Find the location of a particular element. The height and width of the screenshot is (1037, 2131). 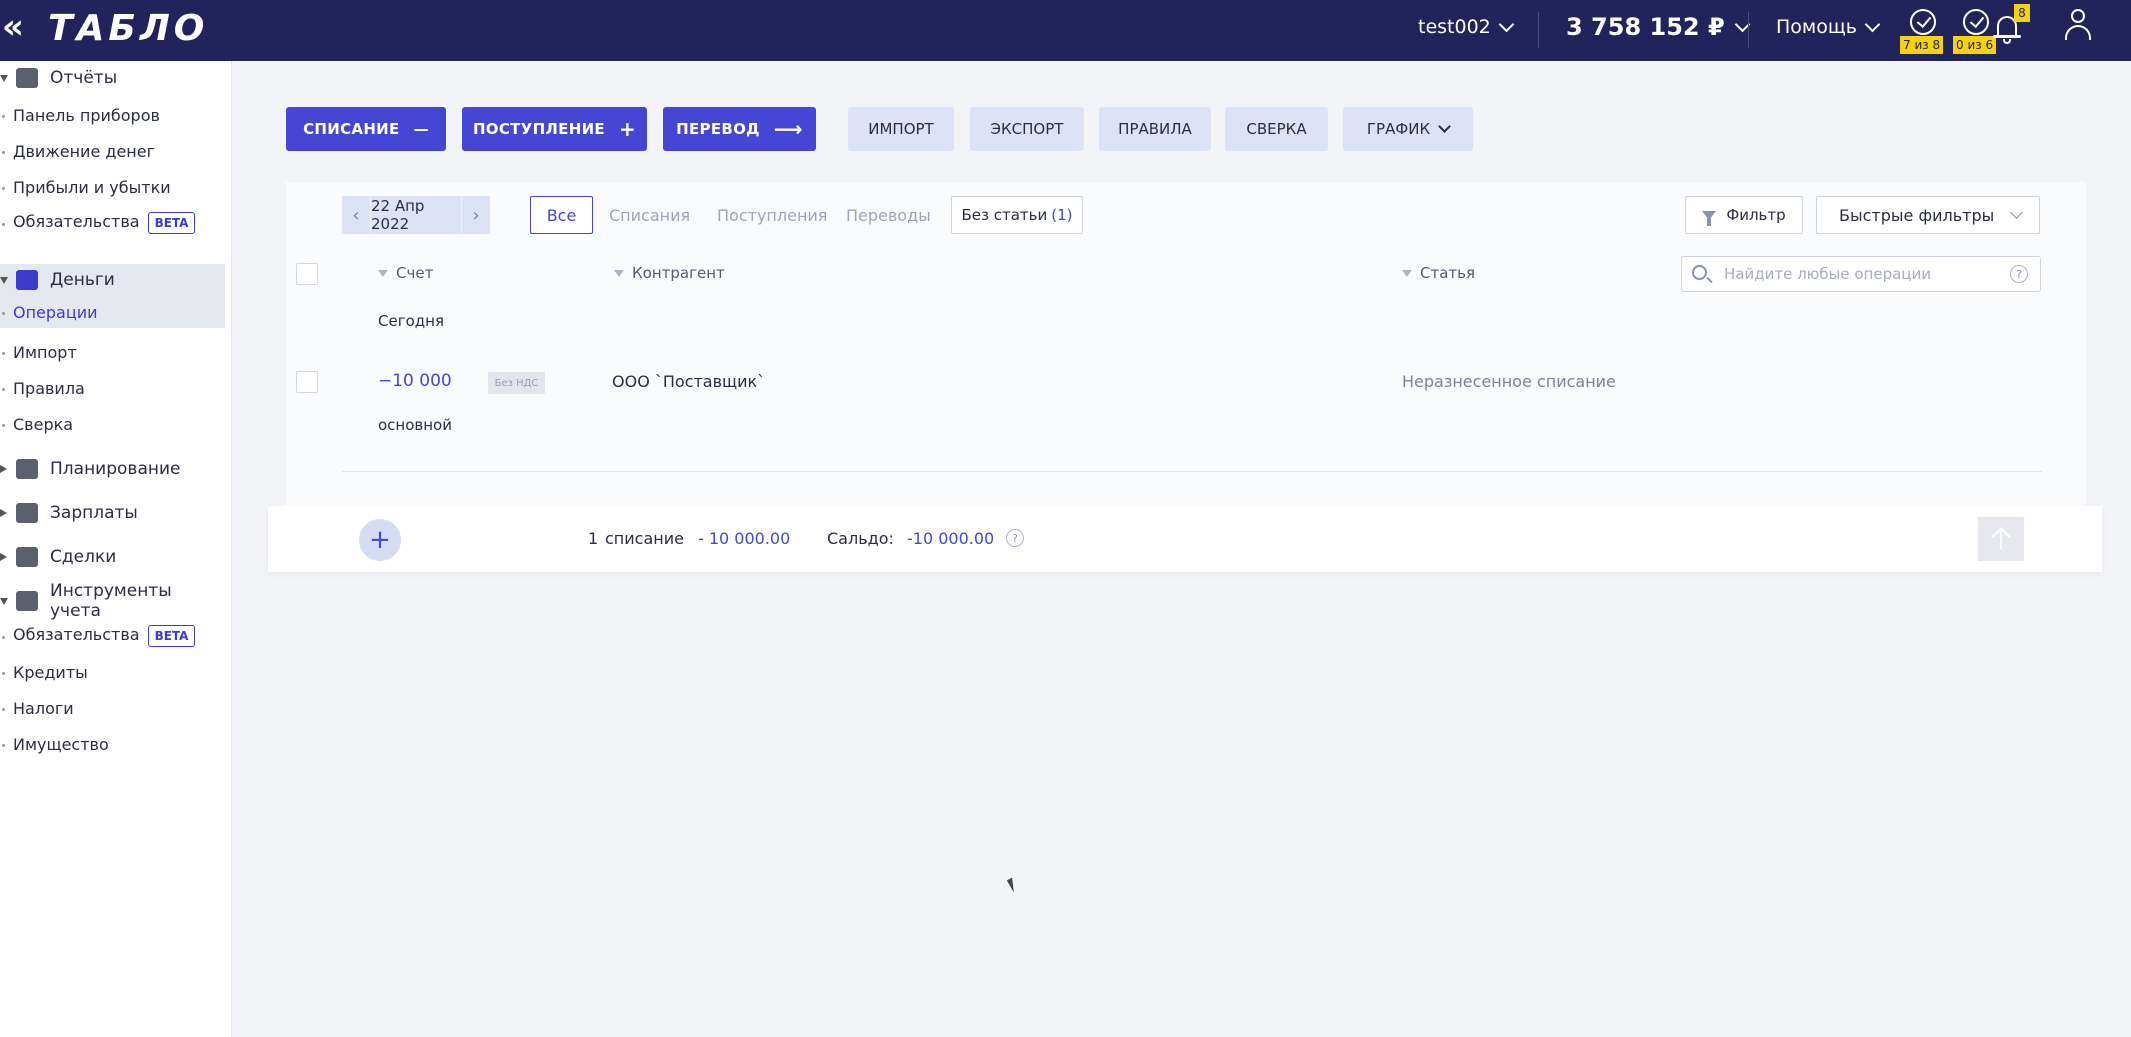

income-button: ПОСТУПЛЕНИЕ + is located at coordinates (554, 129).